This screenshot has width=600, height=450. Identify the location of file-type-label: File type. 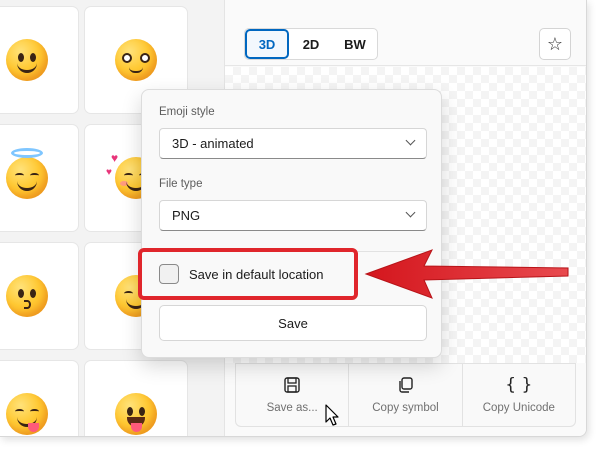
(181, 184).